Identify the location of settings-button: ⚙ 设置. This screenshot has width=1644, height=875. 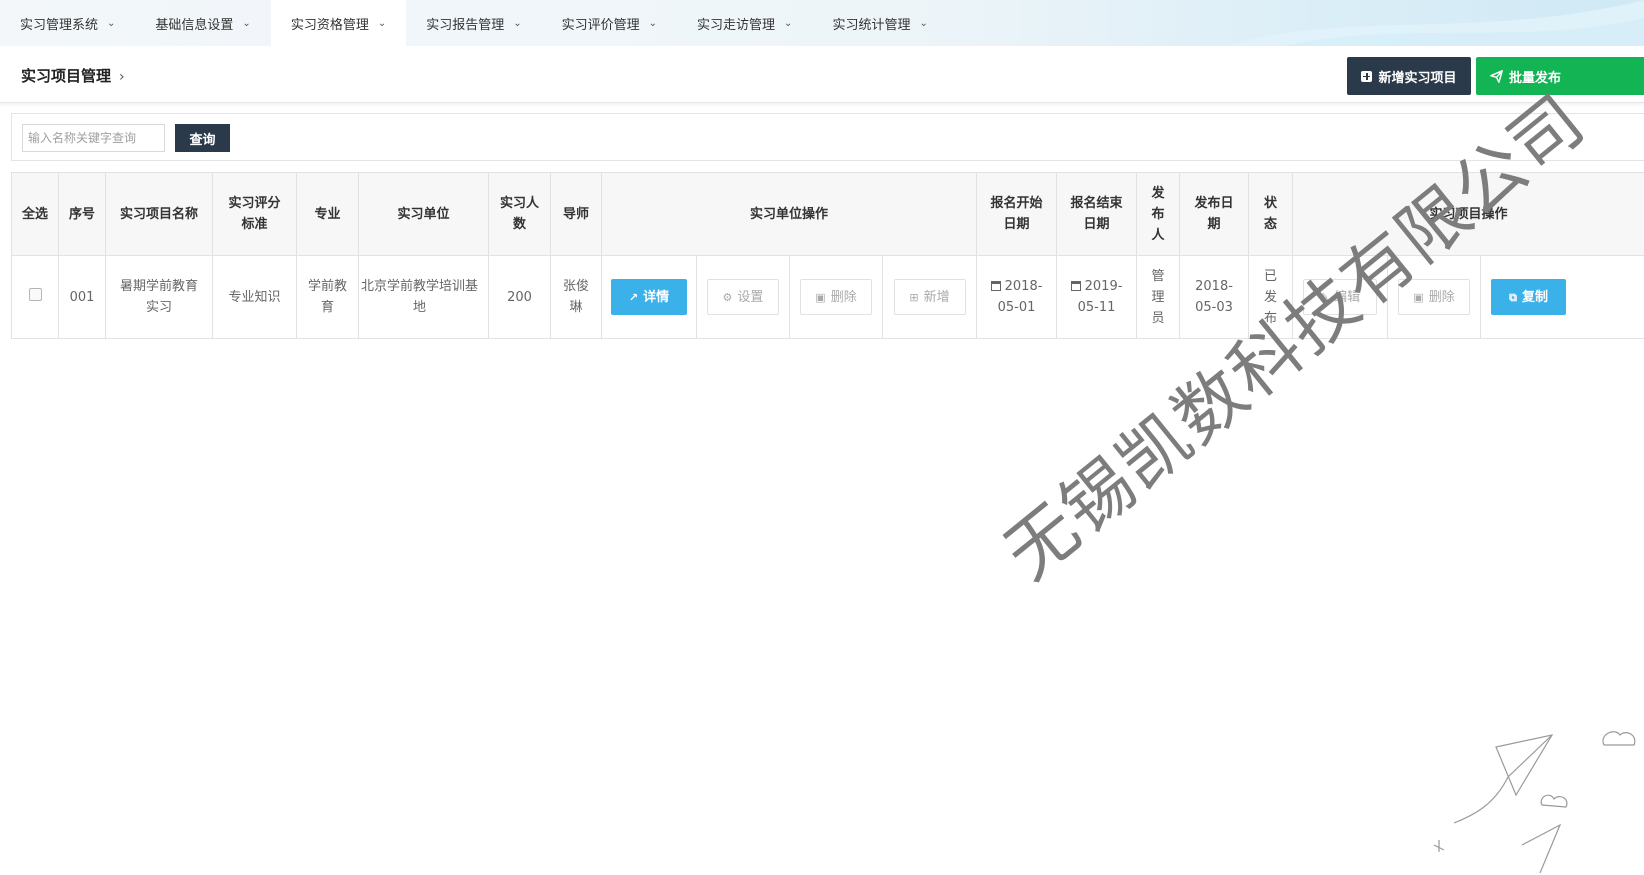
(743, 297).